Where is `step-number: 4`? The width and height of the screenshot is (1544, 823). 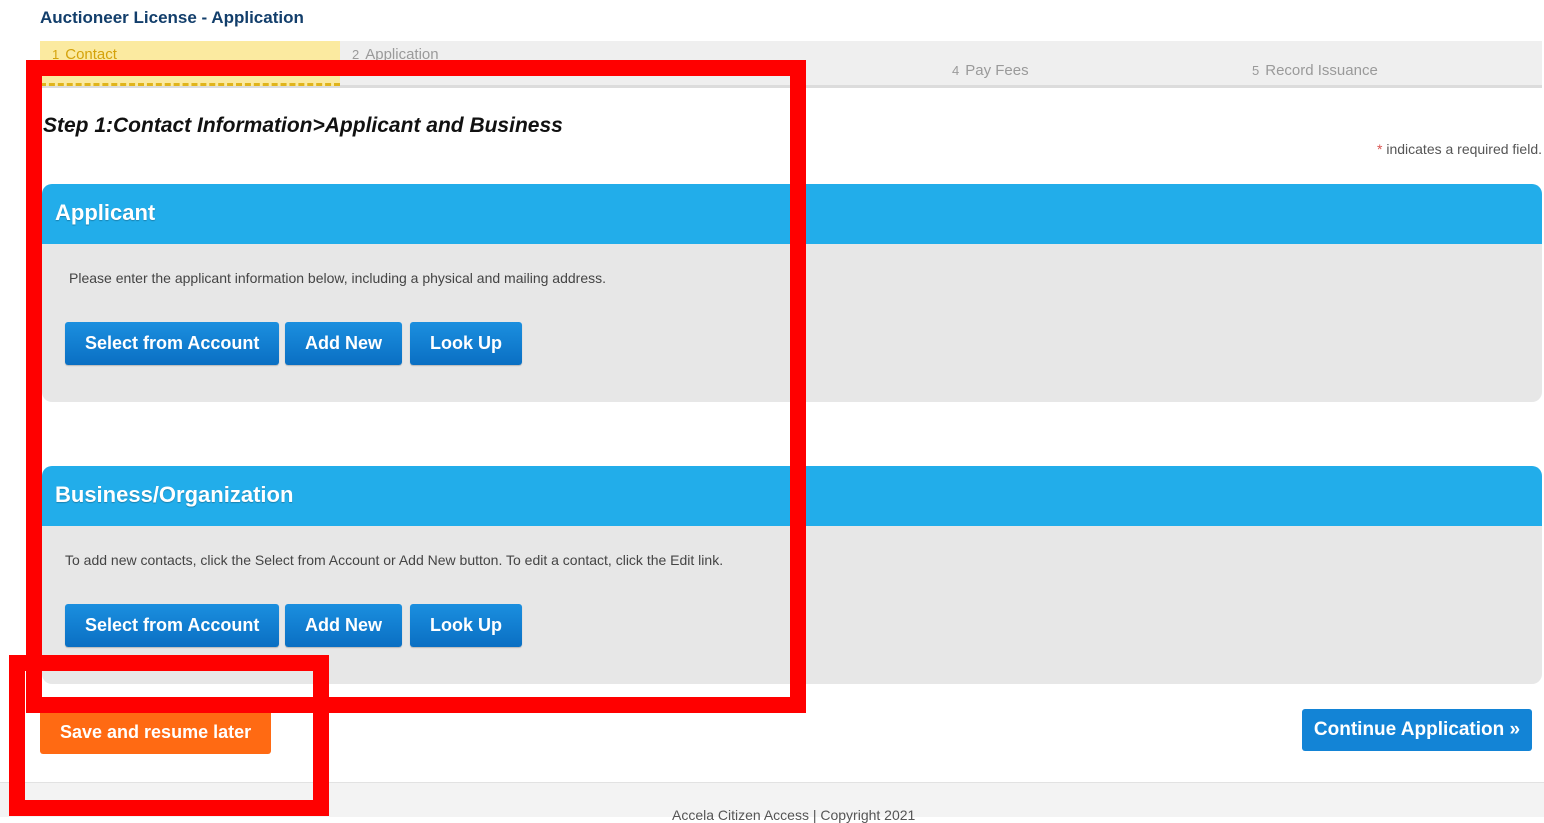
step-number: 4 is located at coordinates (956, 70).